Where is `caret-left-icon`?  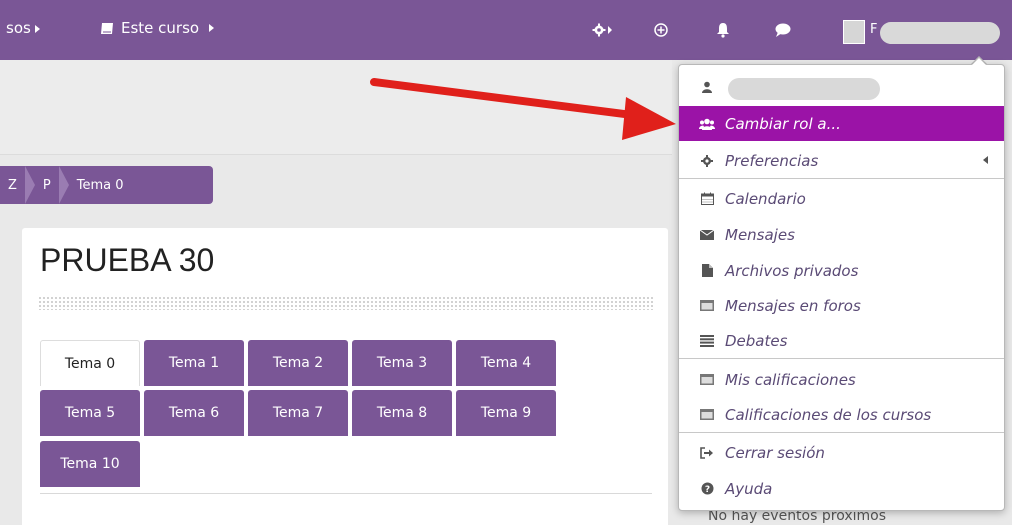
caret-left-icon is located at coordinates (985, 160).